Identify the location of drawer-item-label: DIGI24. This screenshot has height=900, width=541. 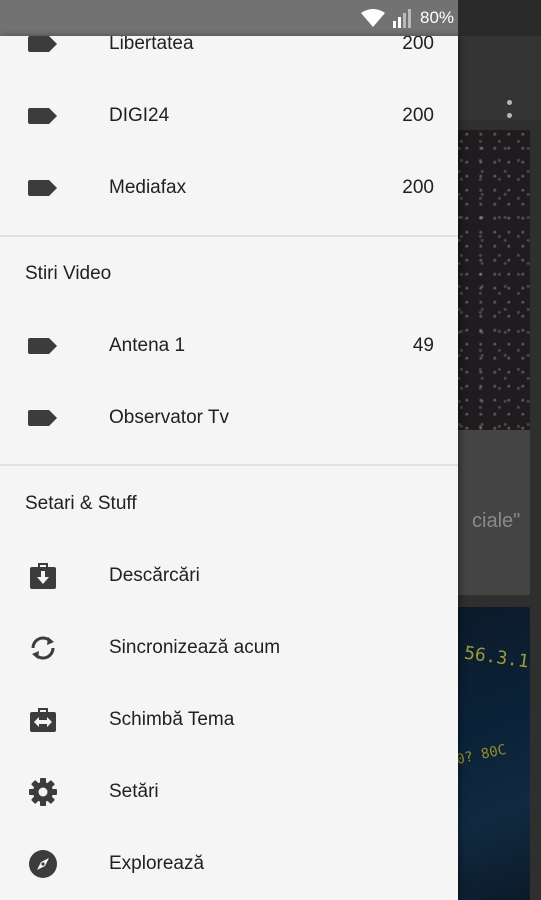
(139, 115).